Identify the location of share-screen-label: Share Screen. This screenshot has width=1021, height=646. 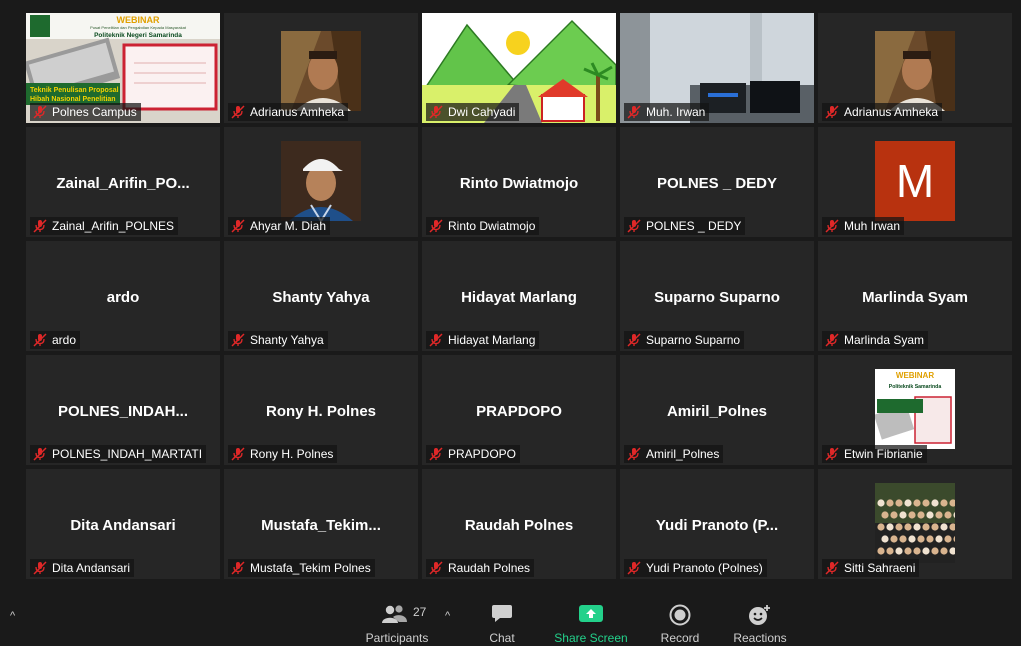
(591, 638).